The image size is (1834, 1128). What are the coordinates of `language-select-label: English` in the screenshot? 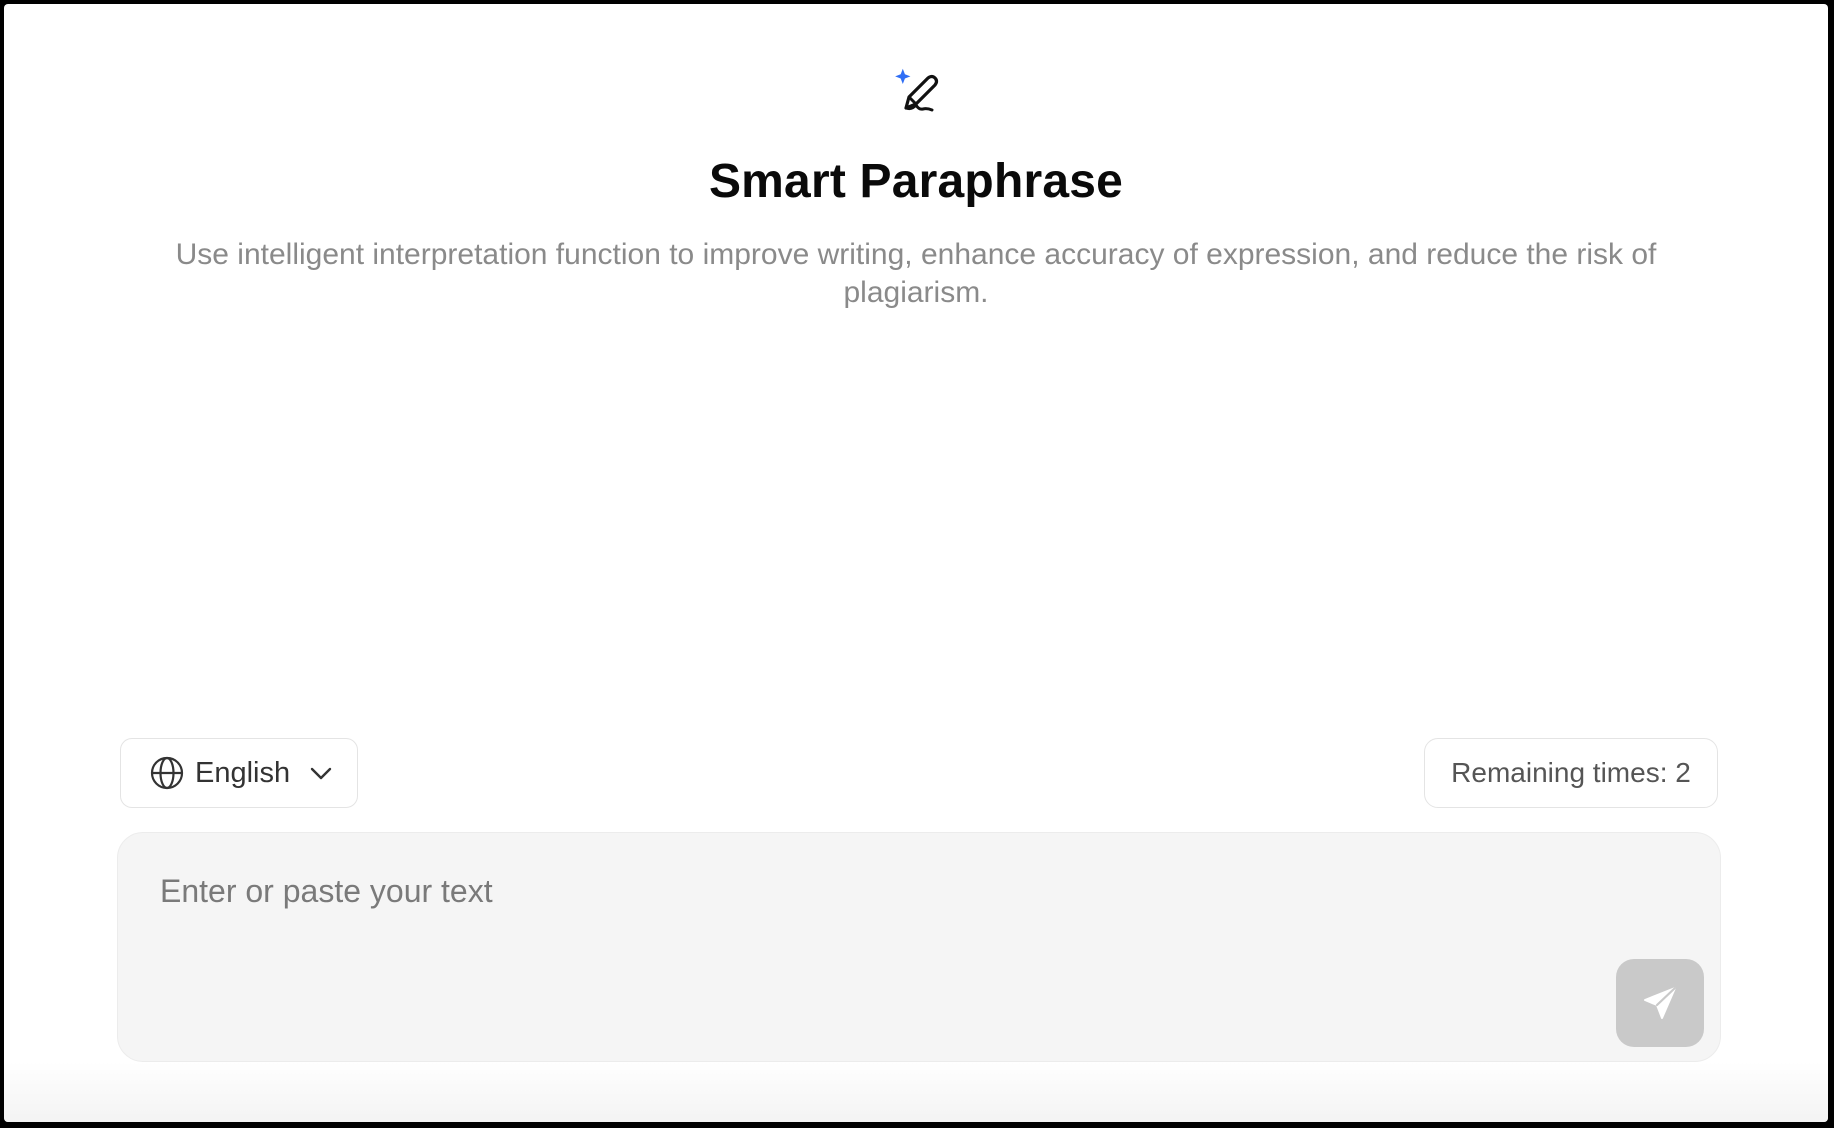 It's located at (243, 772).